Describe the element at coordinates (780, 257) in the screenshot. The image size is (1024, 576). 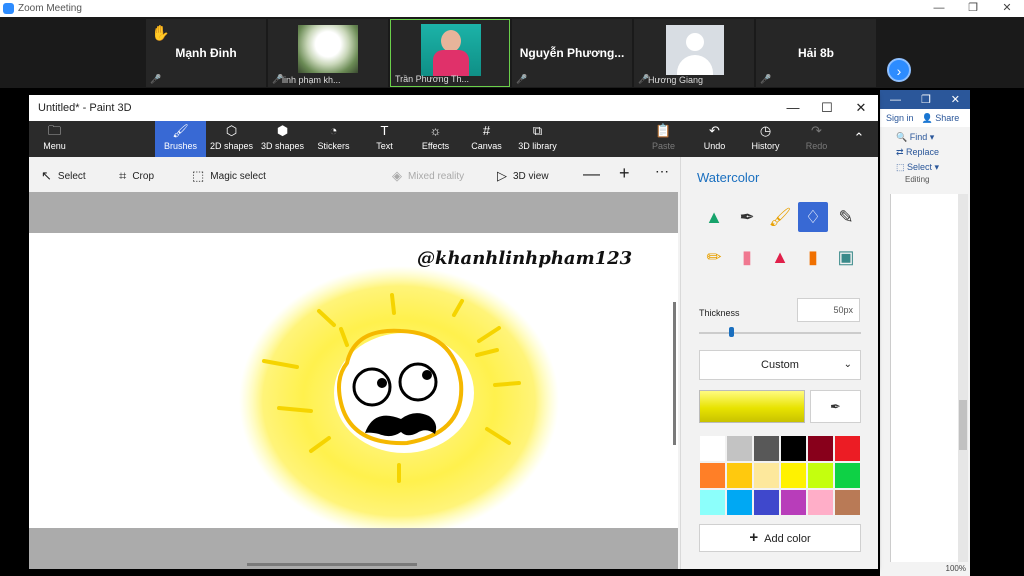
I see `crayon-brush: ▲` at that location.